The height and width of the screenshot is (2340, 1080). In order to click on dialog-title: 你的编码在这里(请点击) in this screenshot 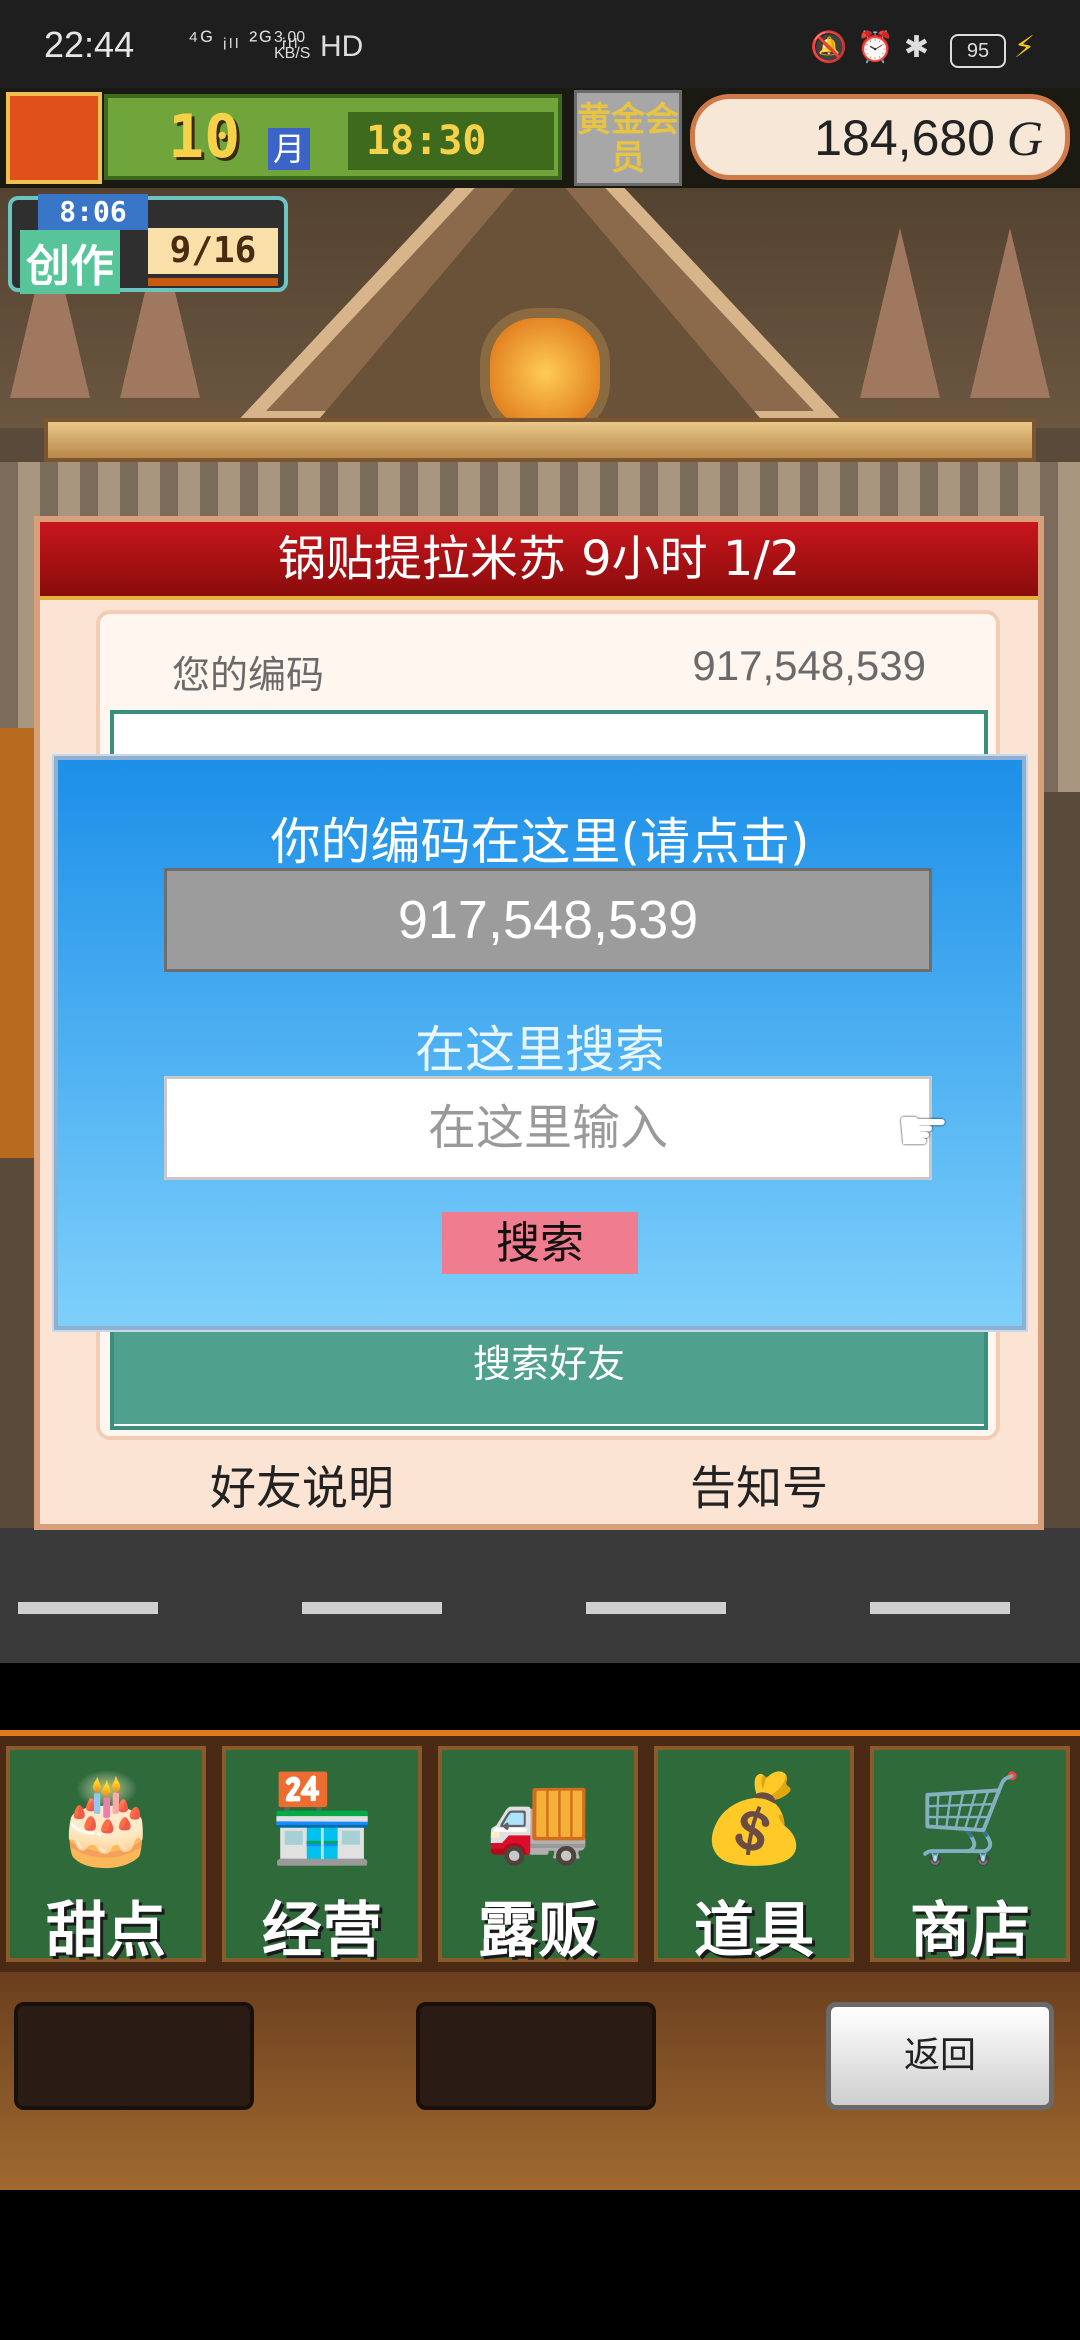, I will do `click(540, 842)`.